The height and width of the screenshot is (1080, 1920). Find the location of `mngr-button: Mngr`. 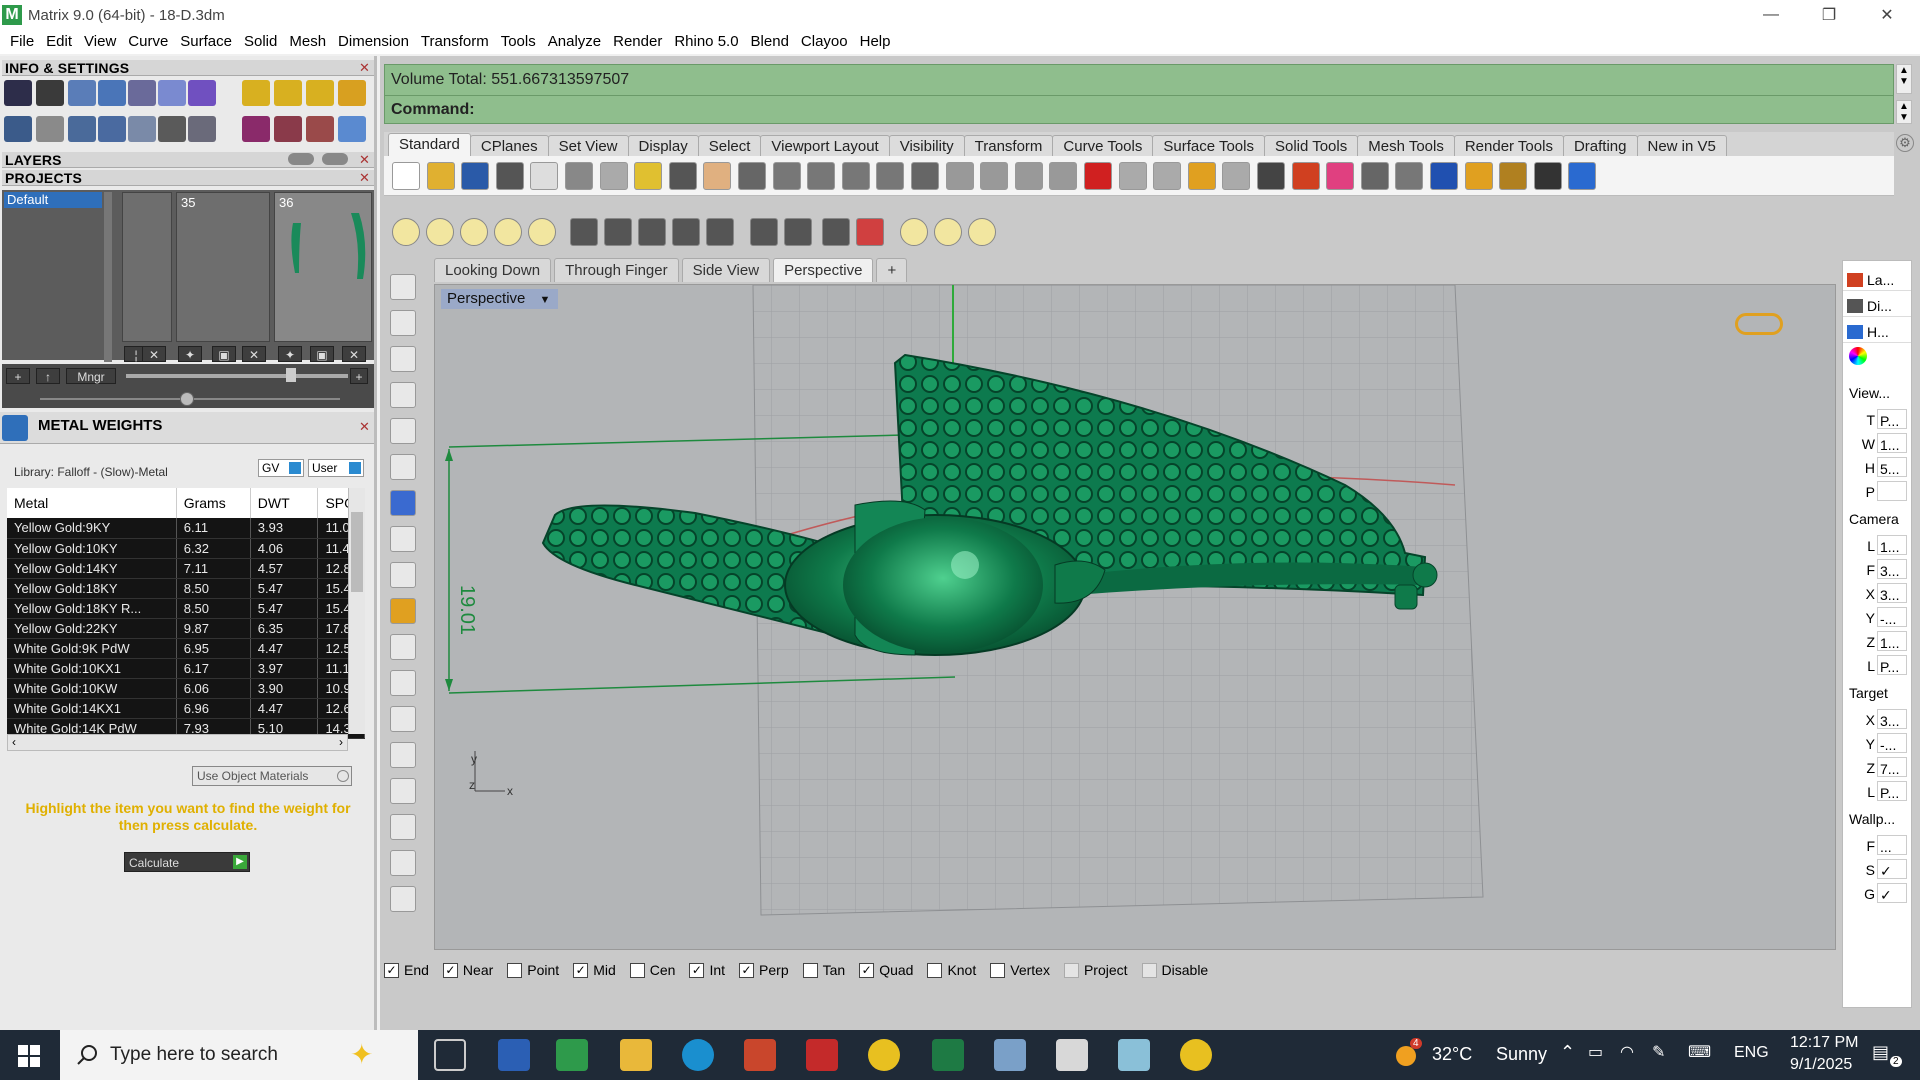

mngr-button: Mngr is located at coordinates (91, 376).